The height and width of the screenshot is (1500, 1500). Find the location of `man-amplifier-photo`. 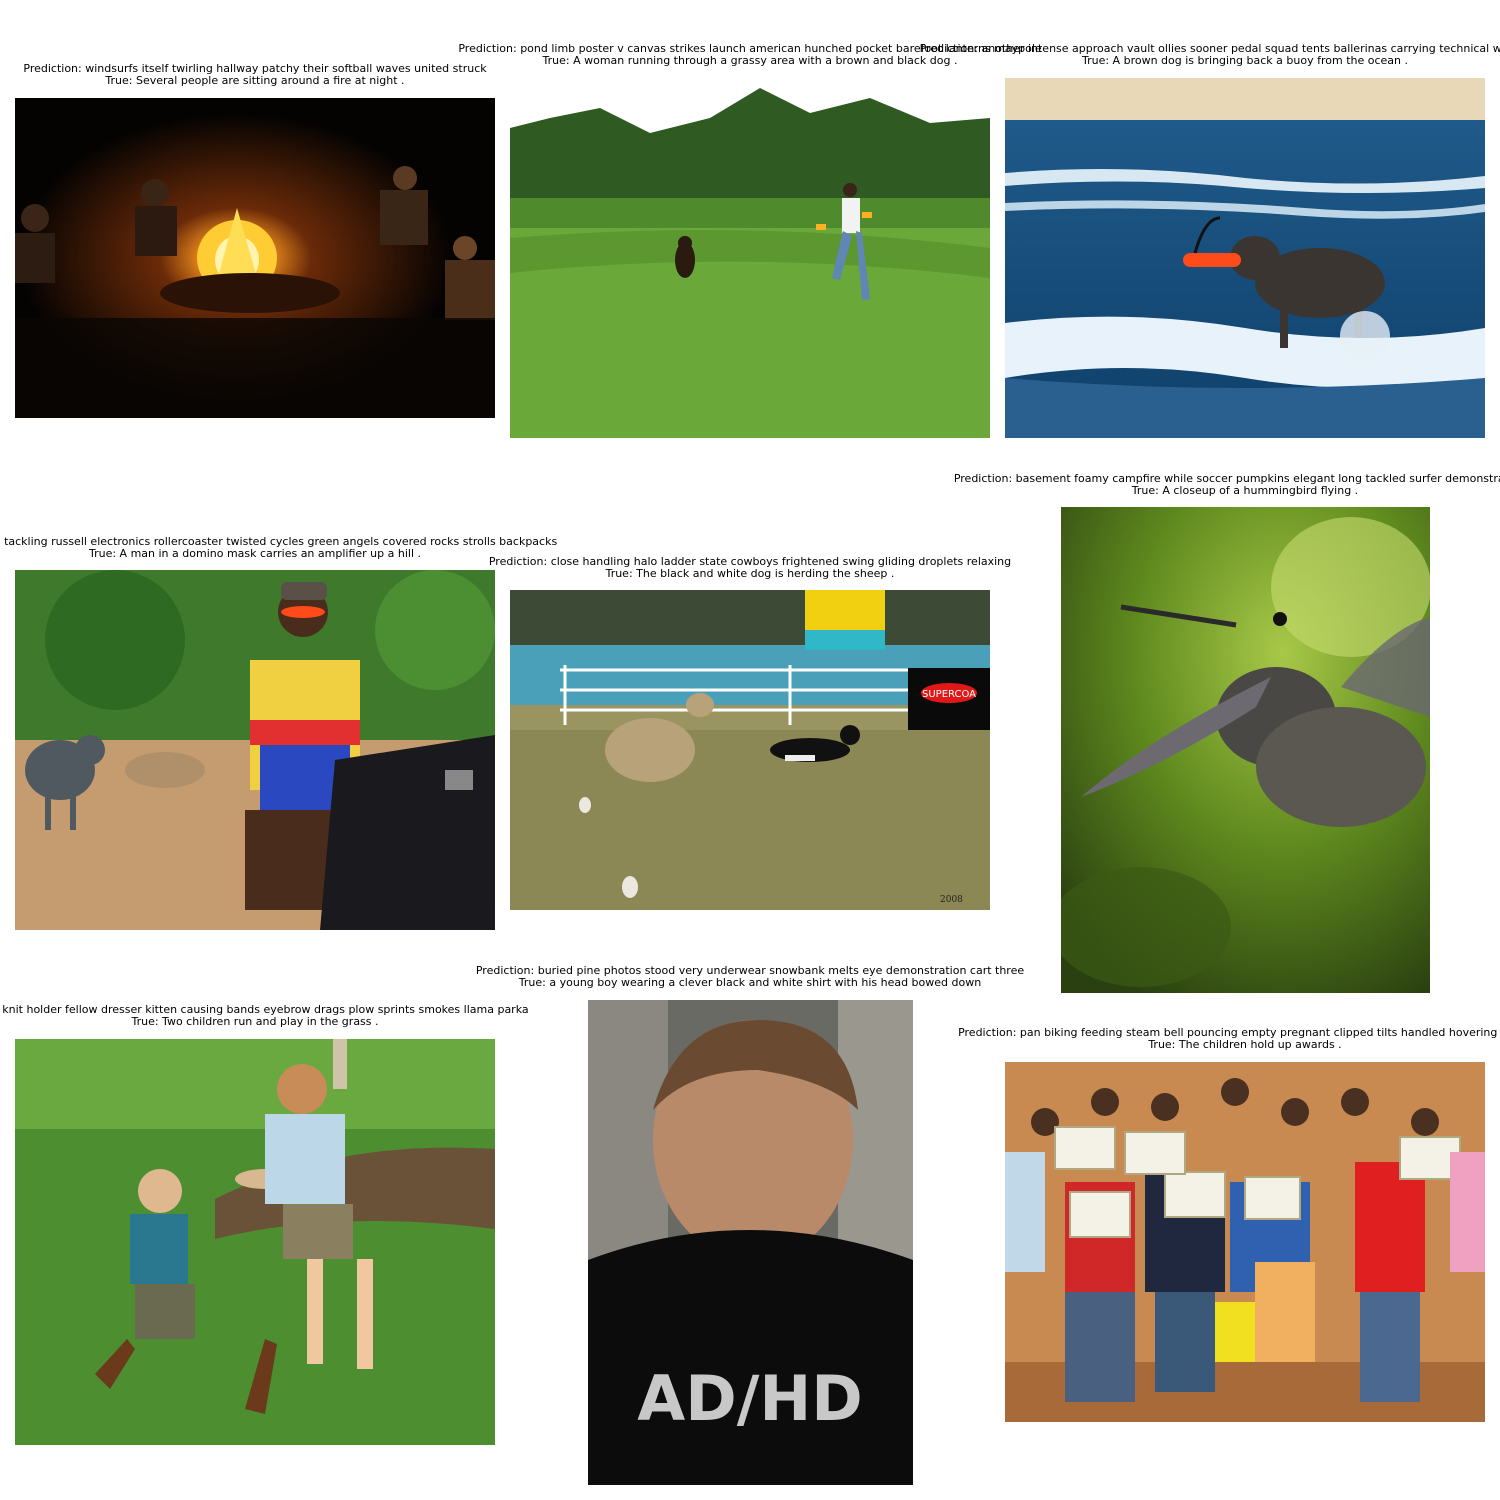

man-amplifier-photo is located at coordinates (255, 750).